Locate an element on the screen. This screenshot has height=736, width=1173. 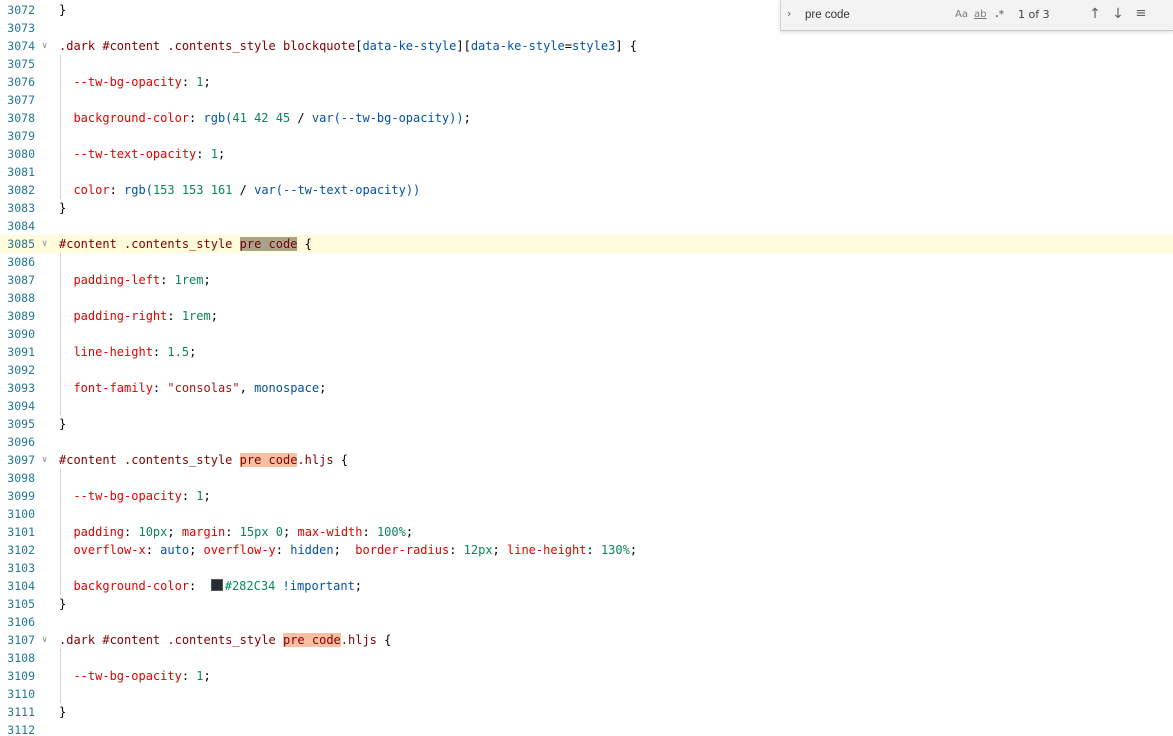
code-text: font-family: "consolas", monospace; is located at coordinates (192, 388).